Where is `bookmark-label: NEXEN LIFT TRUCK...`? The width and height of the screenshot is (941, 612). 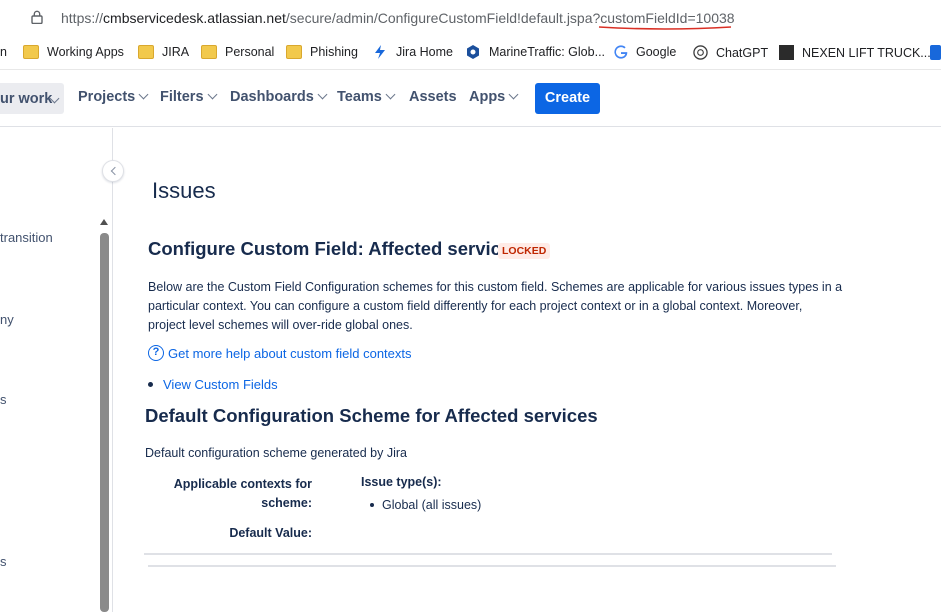 bookmark-label: NEXEN LIFT TRUCK... is located at coordinates (866, 52).